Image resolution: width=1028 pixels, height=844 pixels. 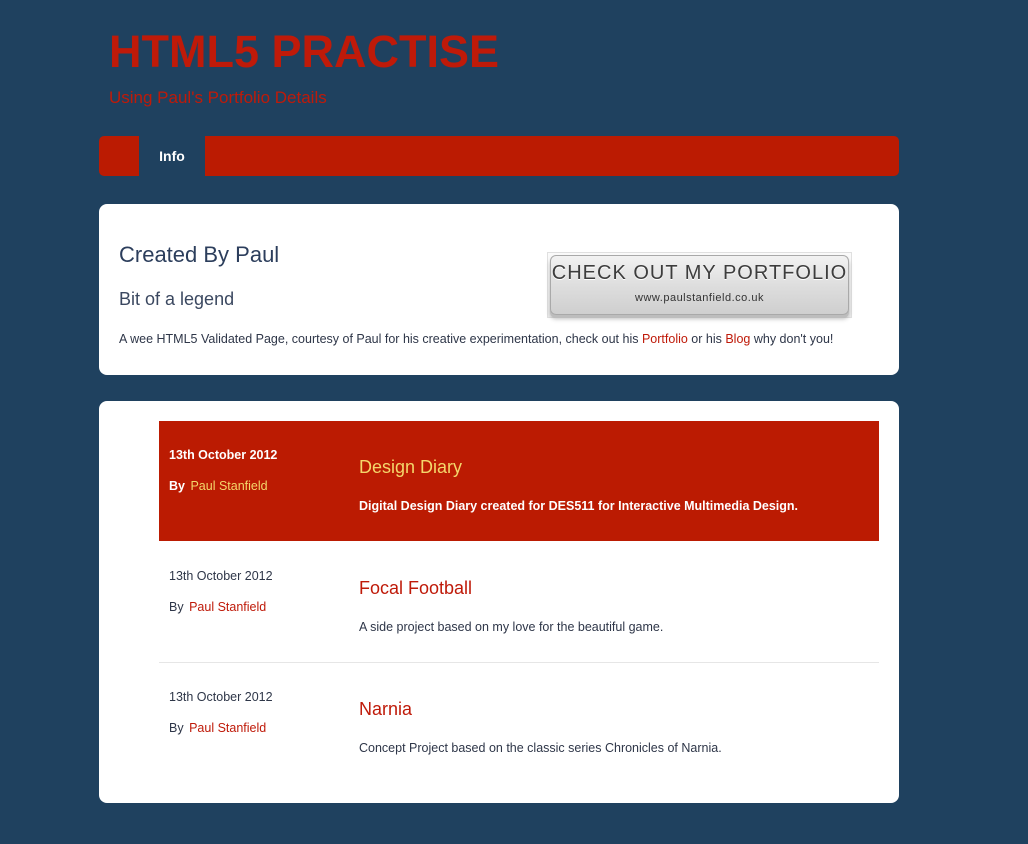 What do you see at coordinates (199, 254) in the screenshot?
I see `intro-heading: Created By Paul` at bounding box center [199, 254].